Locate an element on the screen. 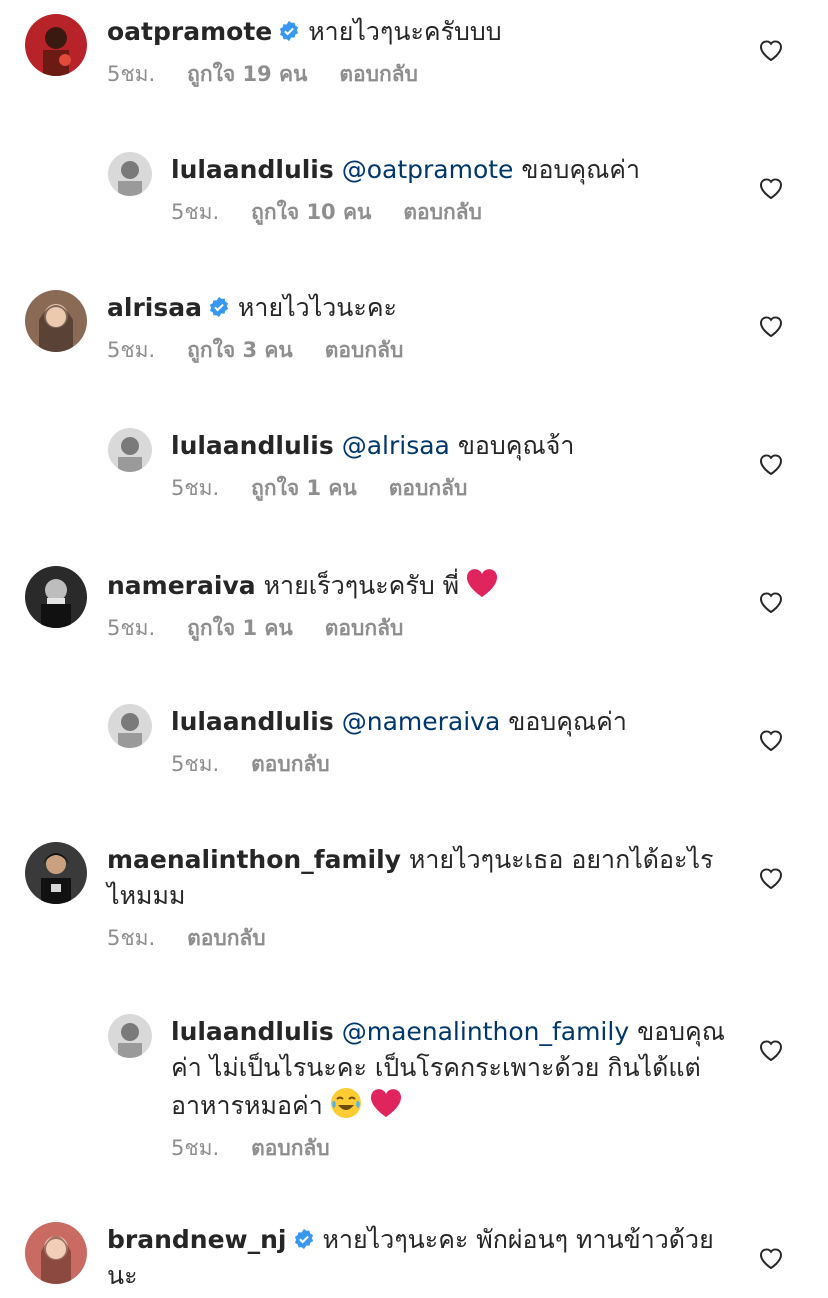 The height and width of the screenshot is (1298, 828). mention-link: @nameraiva is located at coordinates (421, 721).